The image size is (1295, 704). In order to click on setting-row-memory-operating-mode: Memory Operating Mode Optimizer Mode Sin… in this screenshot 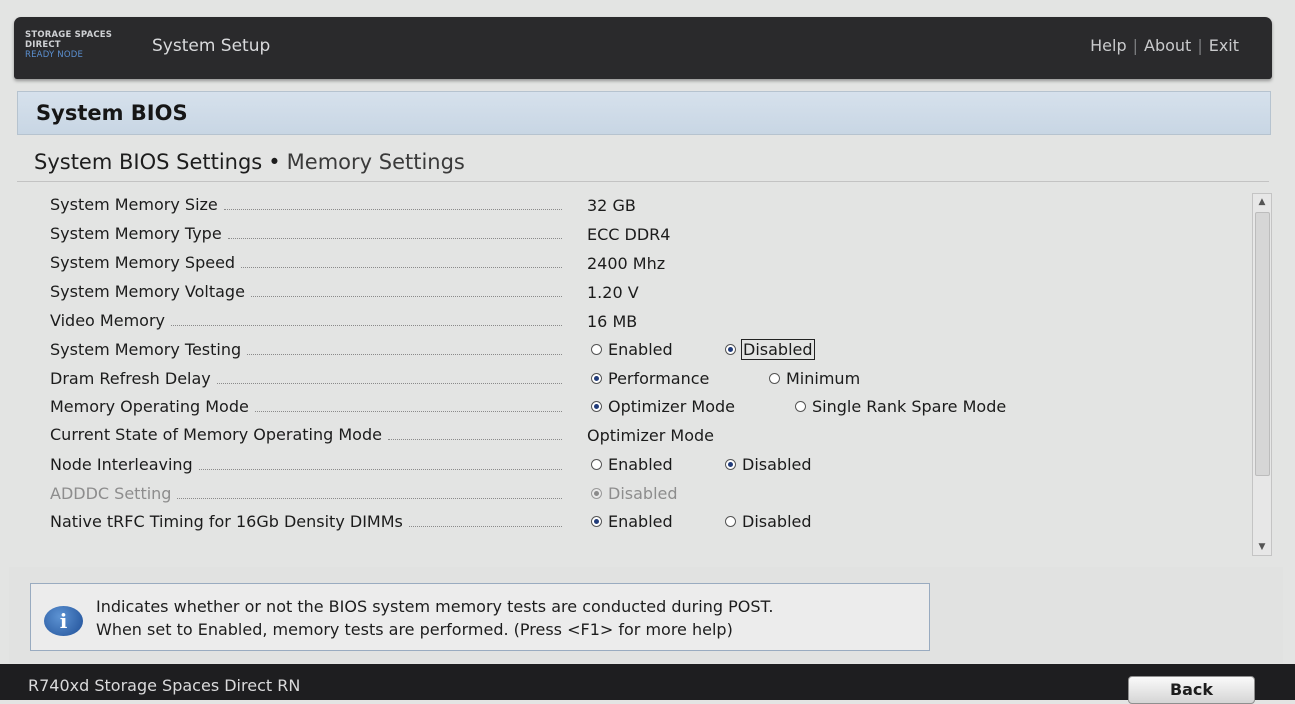, I will do `click(633, 408)`.